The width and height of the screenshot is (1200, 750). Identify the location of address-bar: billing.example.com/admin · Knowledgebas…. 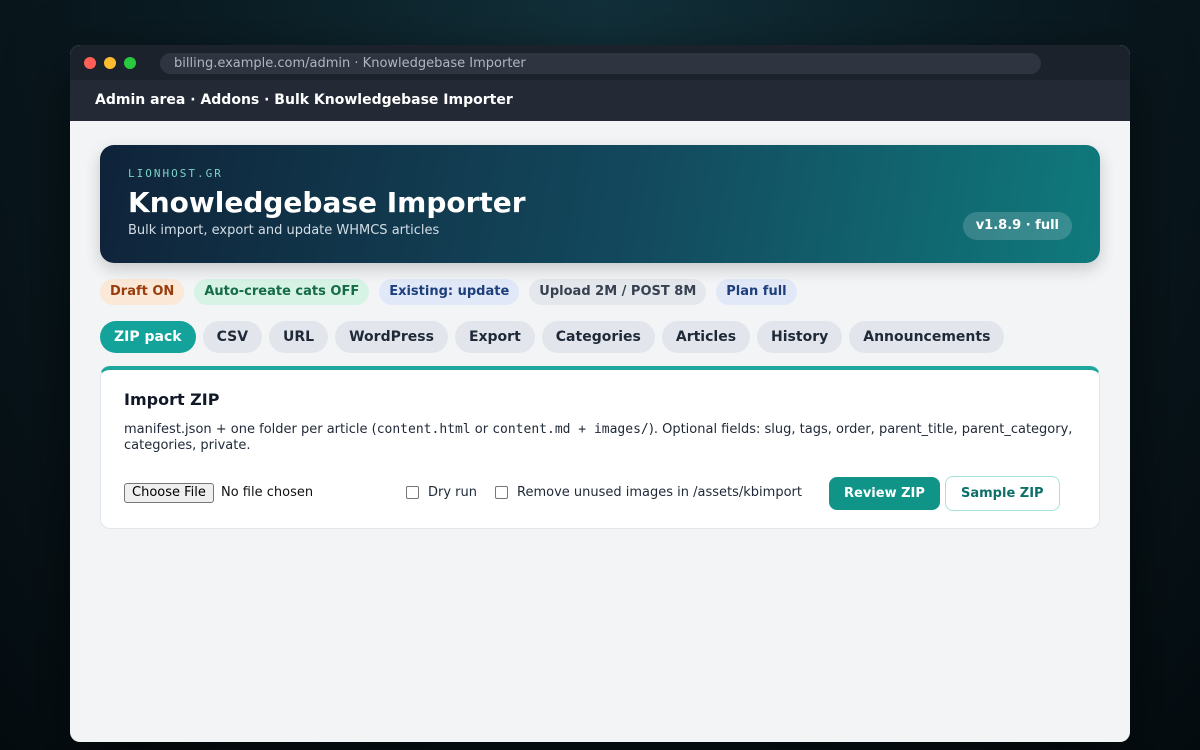
(600, 63).